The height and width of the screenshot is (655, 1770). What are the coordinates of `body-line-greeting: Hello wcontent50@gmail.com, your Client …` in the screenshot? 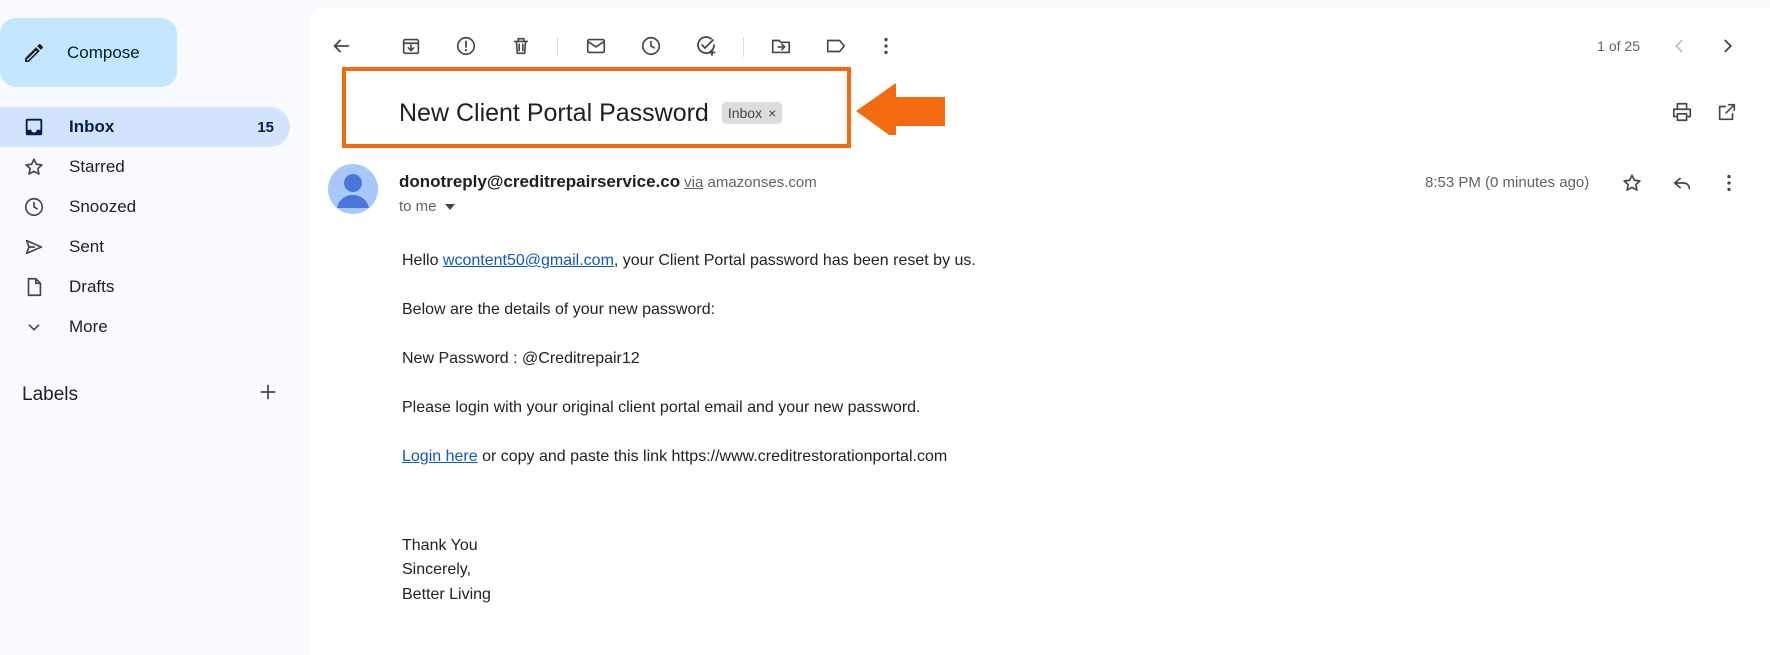 It's located at (689, 261).